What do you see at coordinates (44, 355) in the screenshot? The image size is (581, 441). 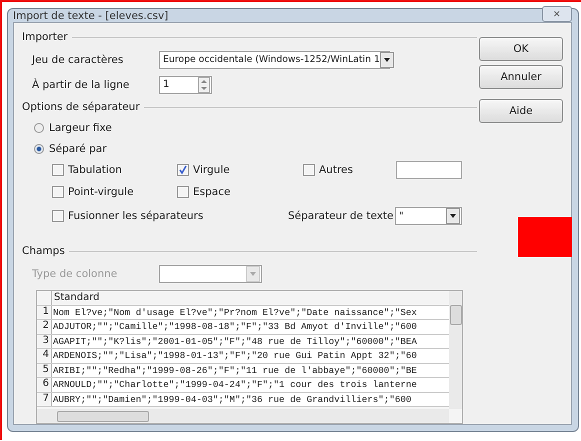 I see `row-number: 4` at bounding box center [44, 355].